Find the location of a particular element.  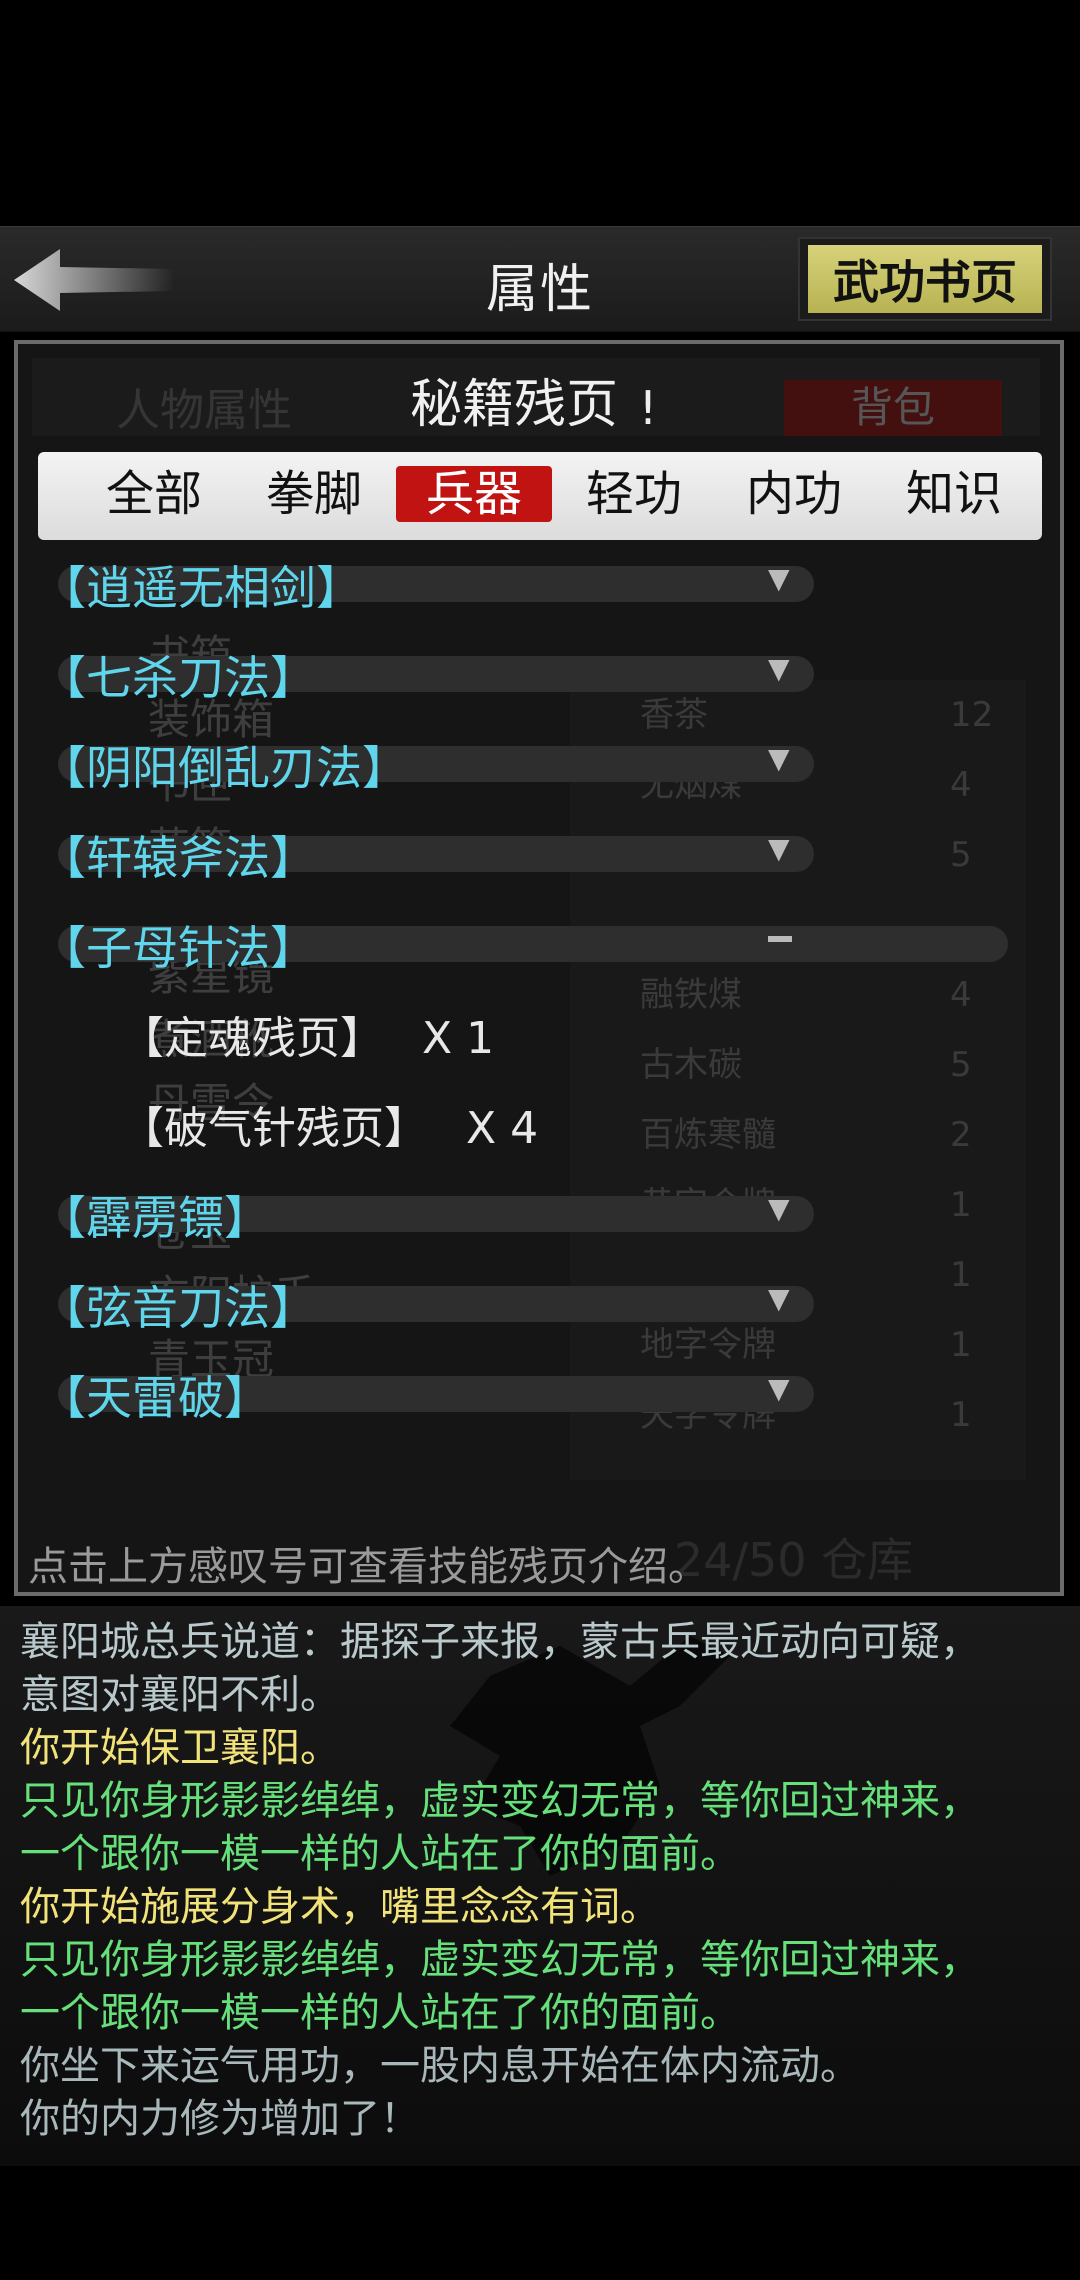

exclamation-info-icon: ! is located at coordinates (648, 408).